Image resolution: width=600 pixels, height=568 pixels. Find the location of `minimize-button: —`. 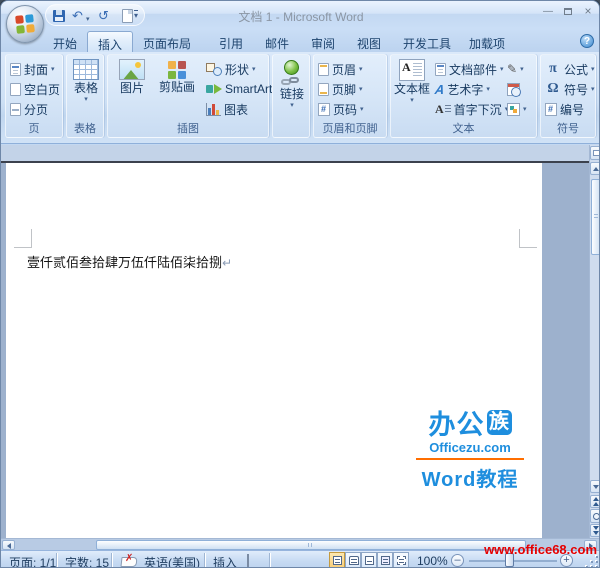

minimize-button: — is located at coordinates (548, 12).